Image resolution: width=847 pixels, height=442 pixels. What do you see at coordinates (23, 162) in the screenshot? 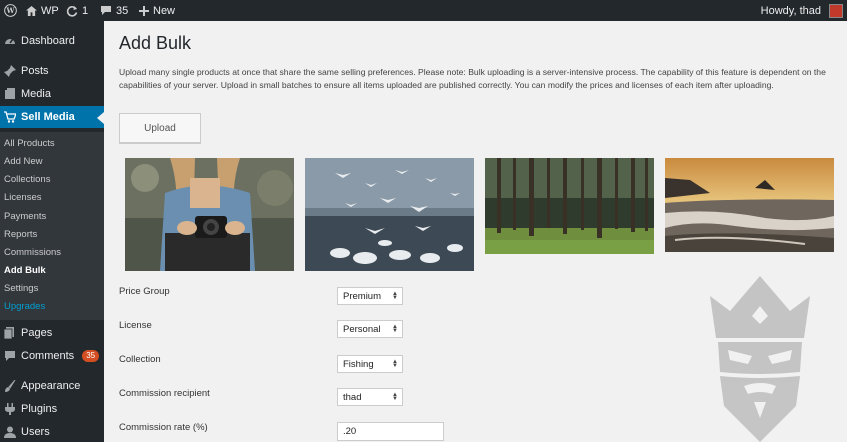
I see `submenu-add-new: Add New` at bounding box center [23, 162].